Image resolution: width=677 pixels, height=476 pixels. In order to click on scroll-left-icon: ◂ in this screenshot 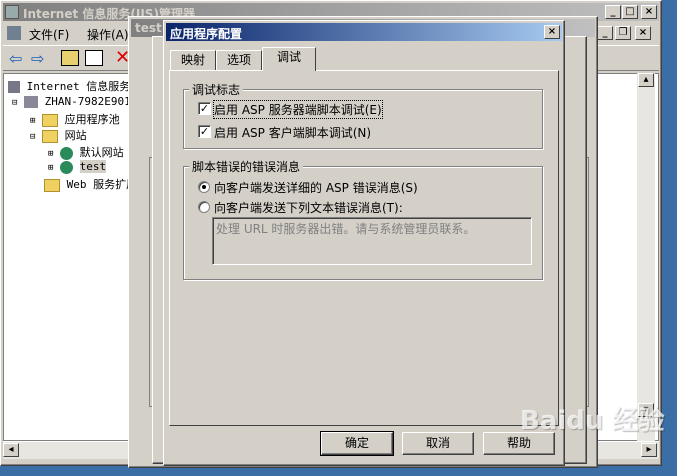, I will do `click(11, 450)`.